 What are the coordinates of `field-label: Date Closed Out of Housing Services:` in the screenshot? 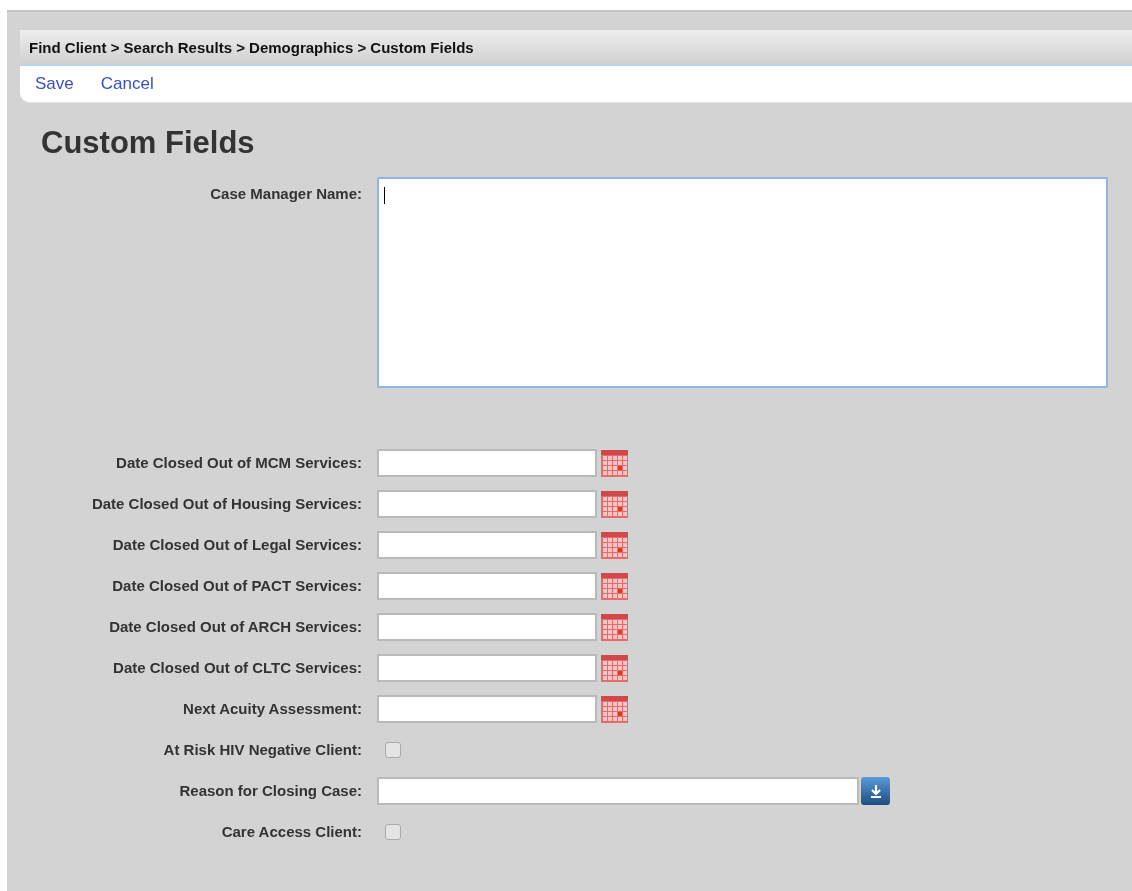 It's located at (226, 503).